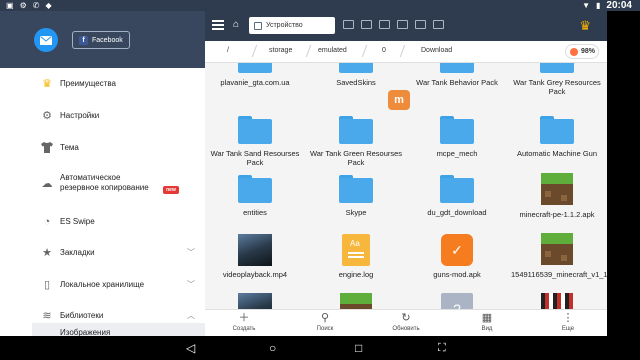 Image resolution: width=640 pixels, height=360 pixels. Describe the element at coordinates (574, 51) in the screenshot. I see `storage-icon` at that location.